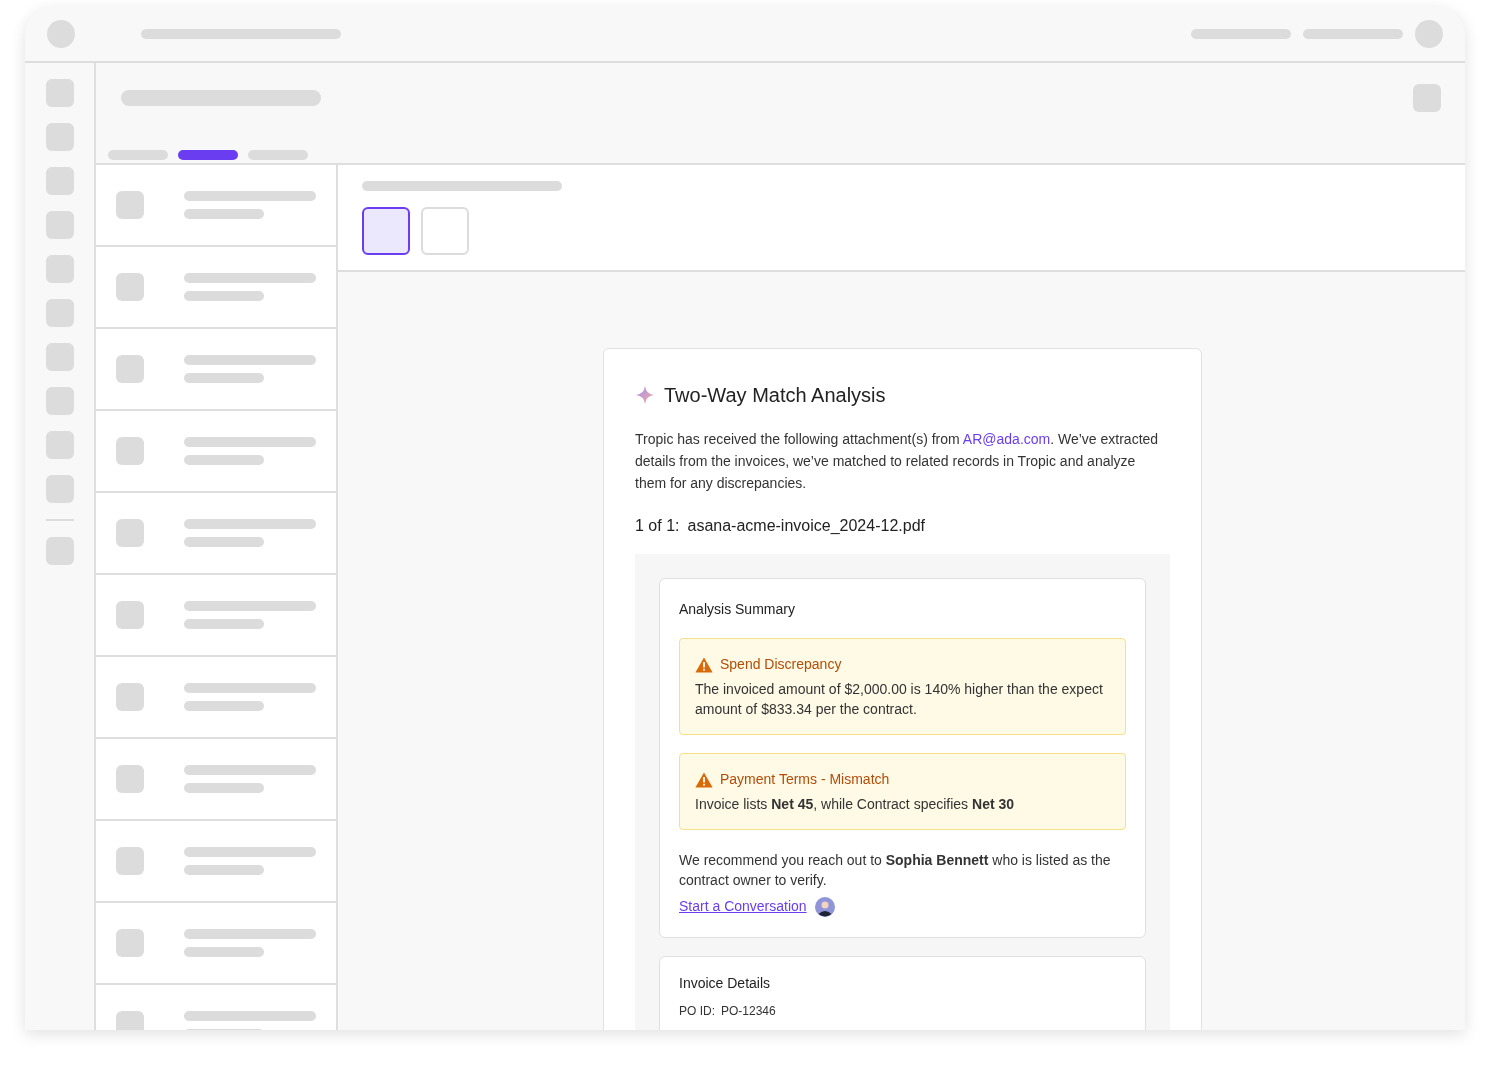 Image resolution: width=1490 pixels, height=1075 pixels. Describe the element at coordinates (805, 779) in the screenshot. I see `alert-title: Payment Terms - Mismatch` at that location.